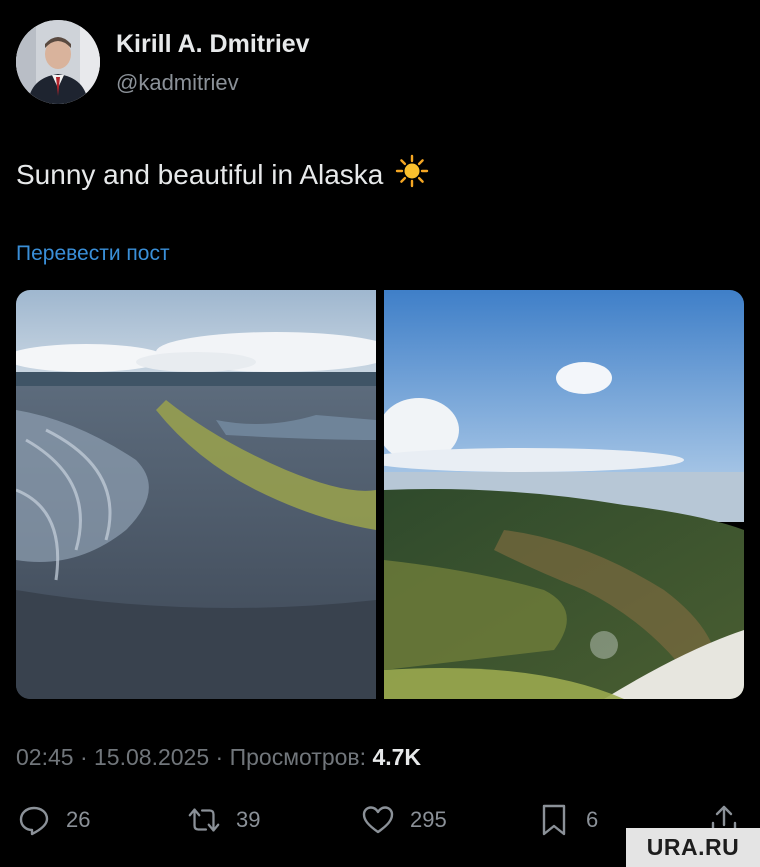 This screenshot has height=867, width=760. I want to click on sun-icon, so click(412, 174).